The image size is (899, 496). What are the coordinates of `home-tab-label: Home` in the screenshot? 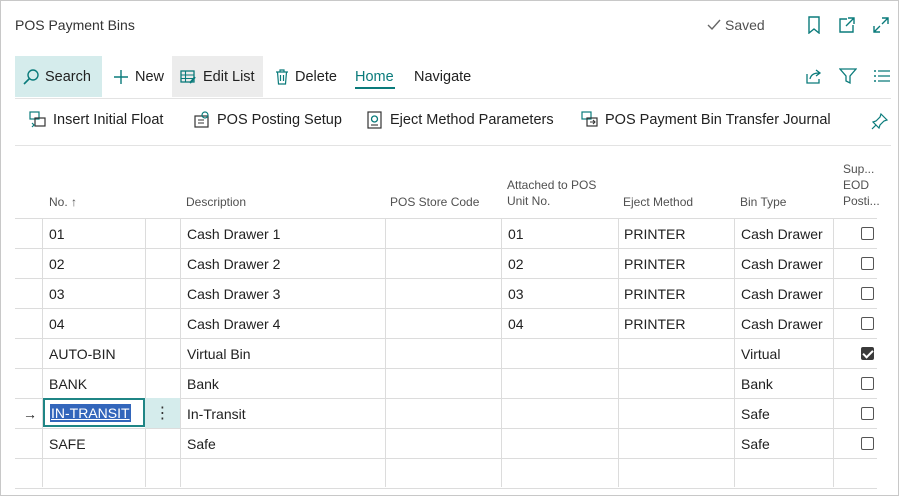 It's located at (374, 76).